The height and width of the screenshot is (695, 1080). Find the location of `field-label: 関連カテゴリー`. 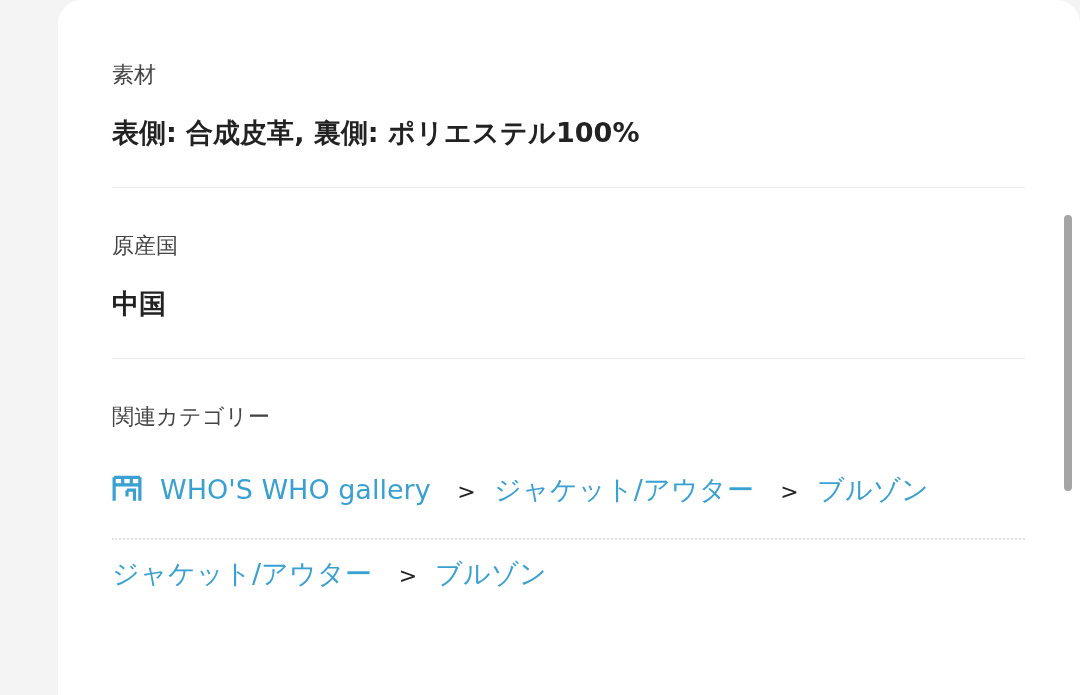

field-label: 関連カテゴリー is located at coordinates (191, 417).